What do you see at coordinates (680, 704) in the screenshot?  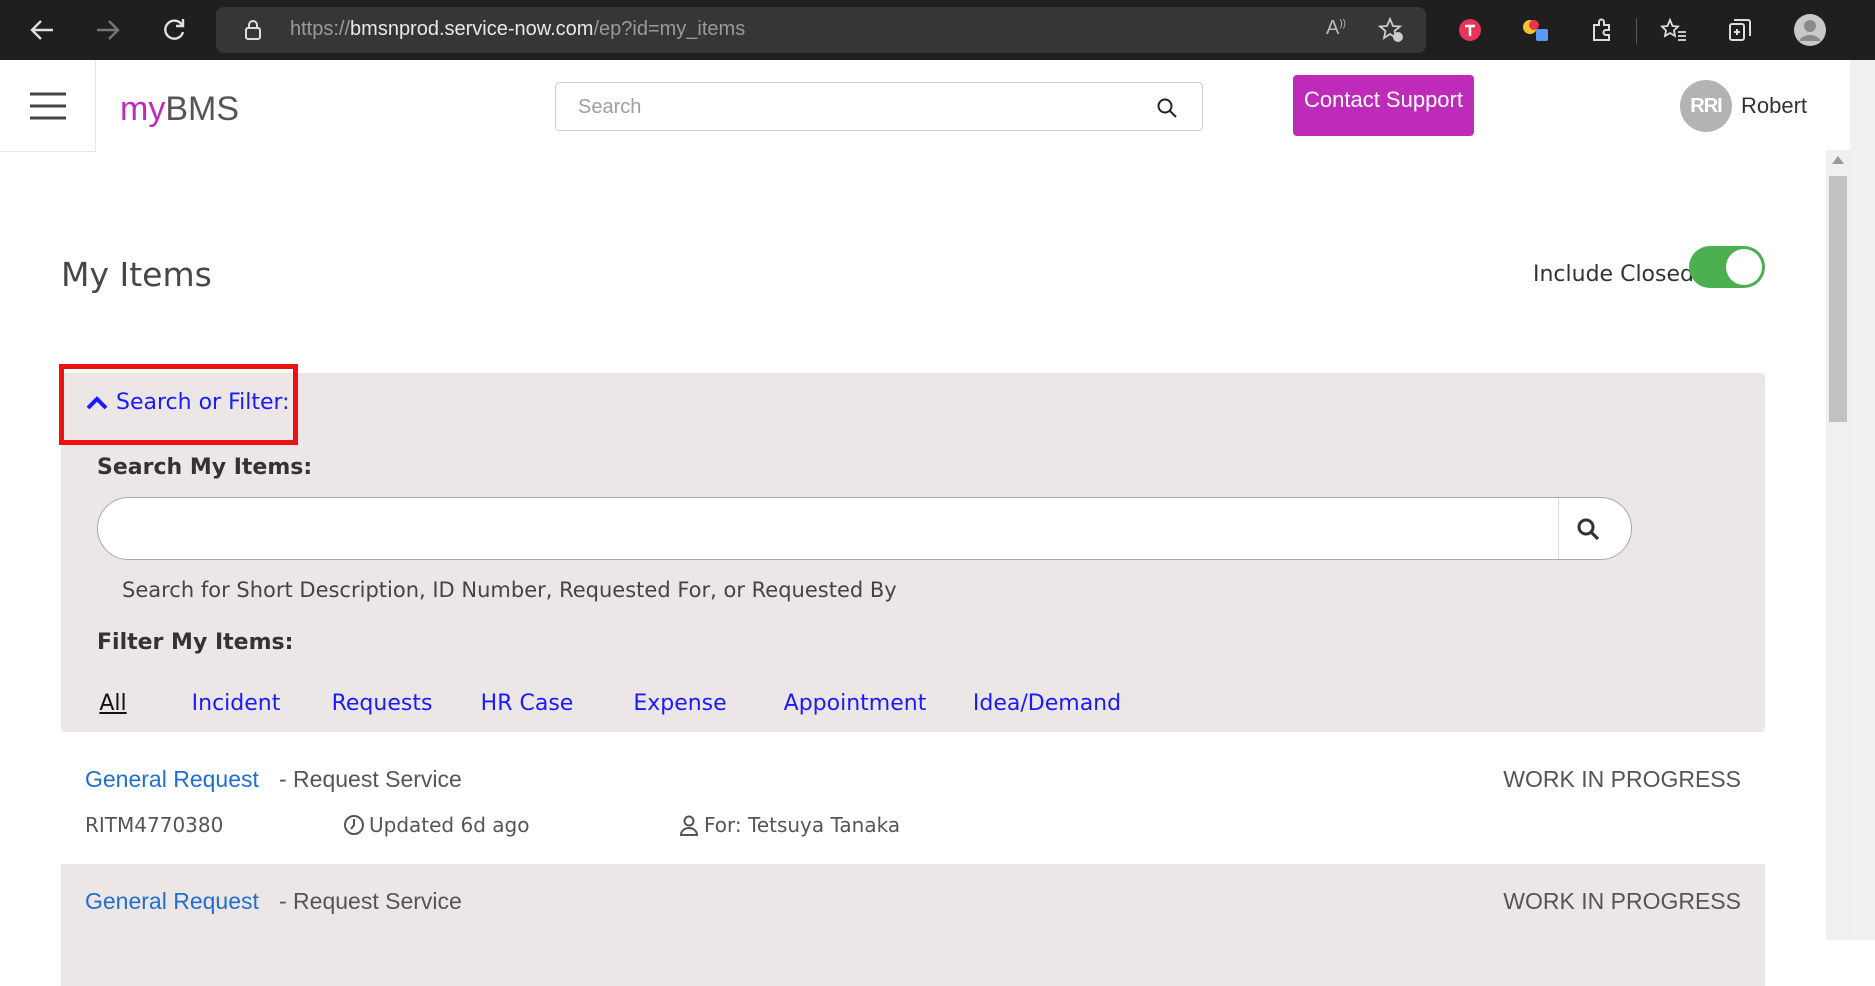 I see `tab-expense: Expense` at bounding box center [680, 704].